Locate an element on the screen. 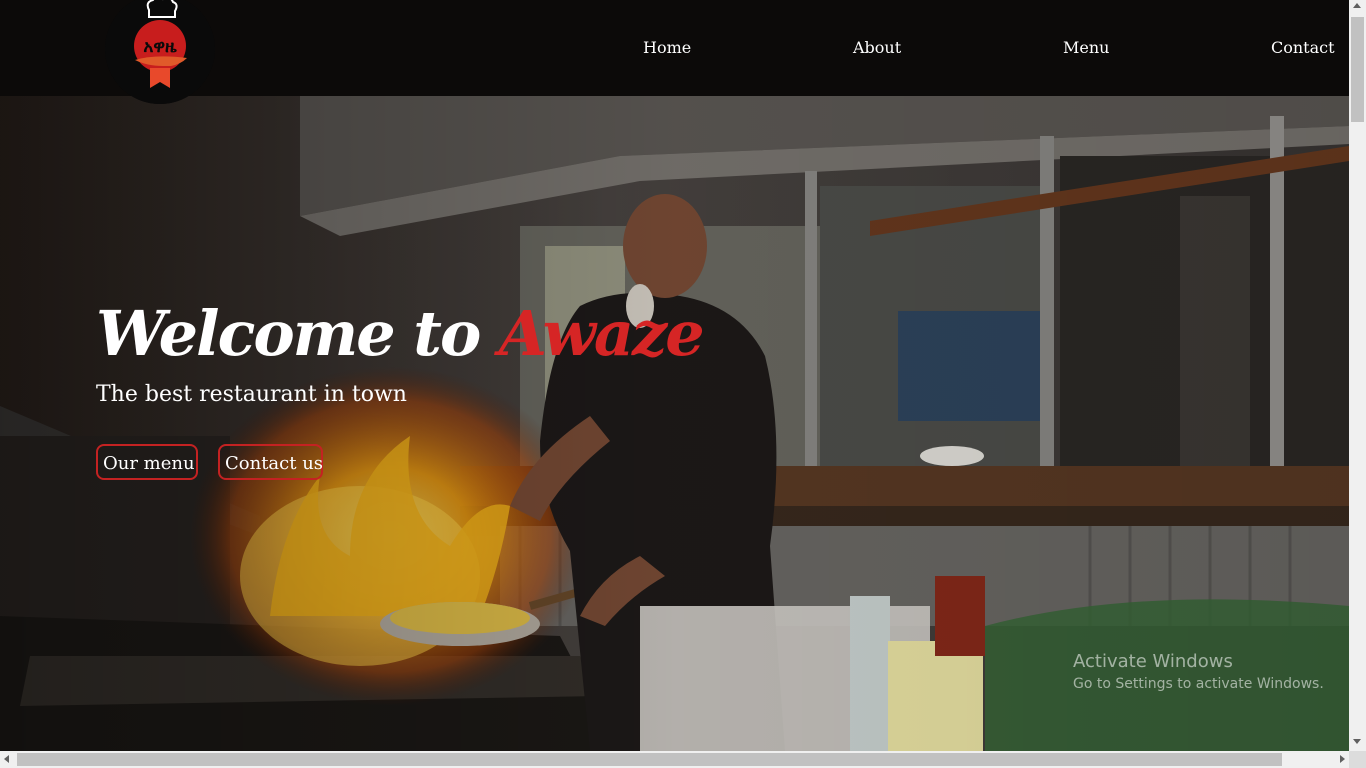 The width and height of the screenshot is (1366, 768). nav-home-link: Home is located at coordinates (667, 48).